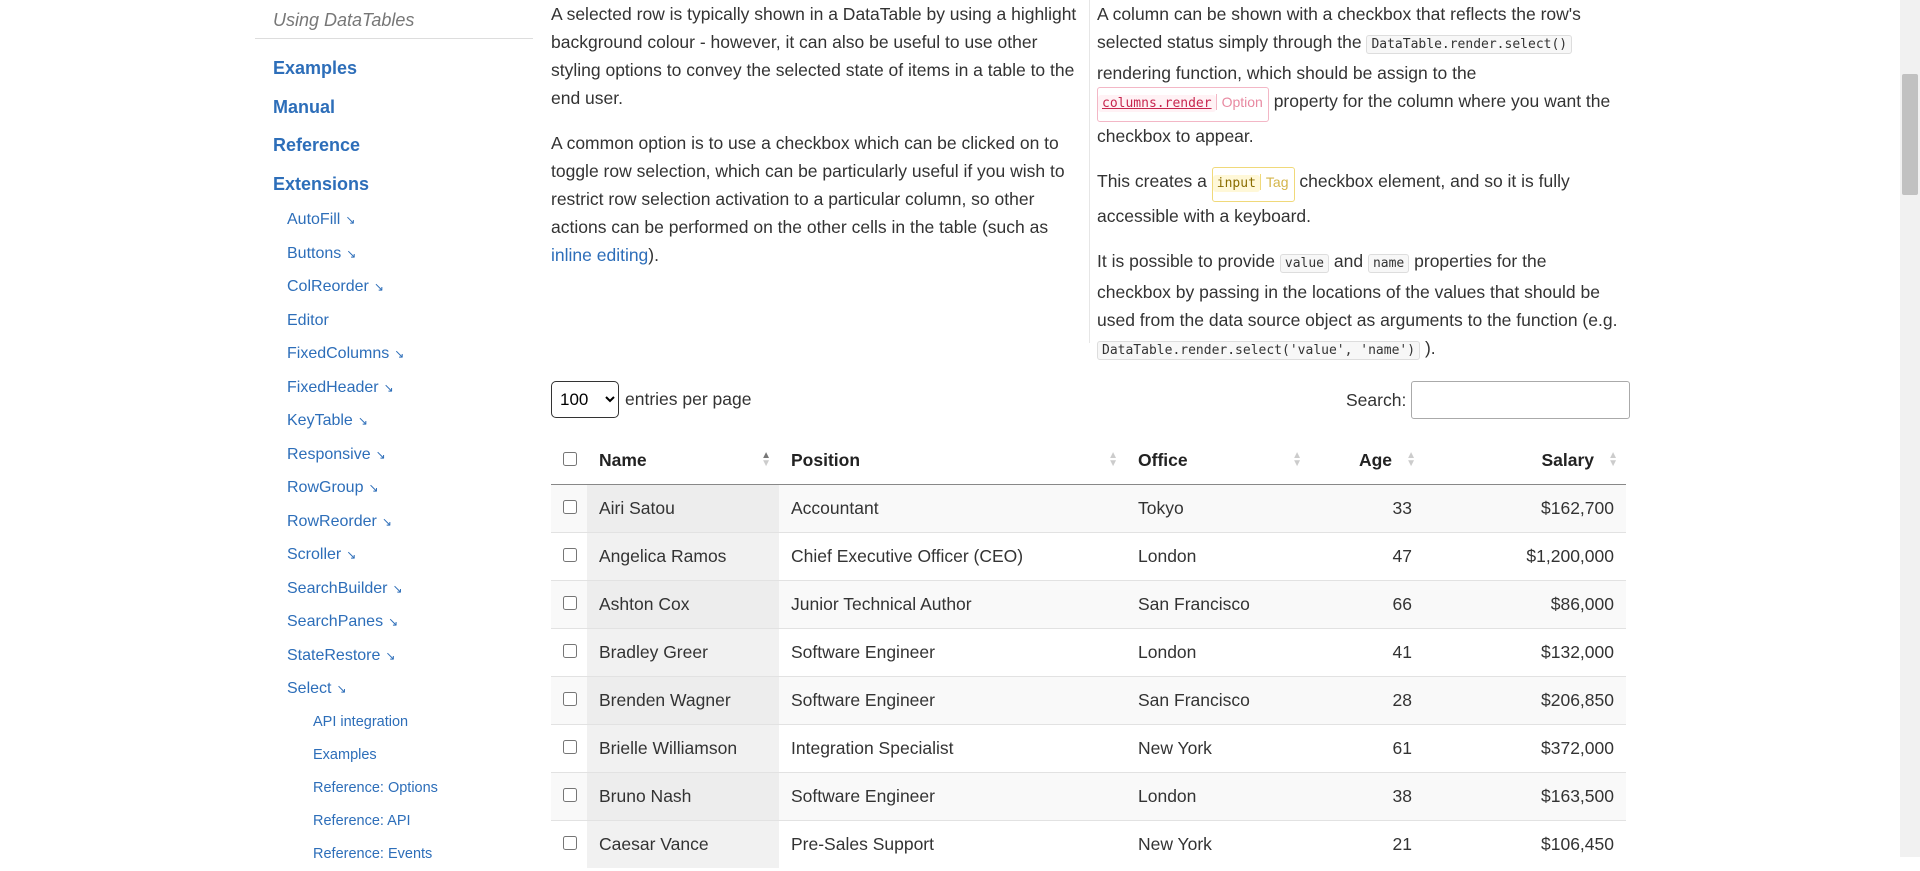  Describe the element at coordinates (394, 220) in the screenshot. I see `sidebar-item-autofill: AutoFill ↘` at that location.